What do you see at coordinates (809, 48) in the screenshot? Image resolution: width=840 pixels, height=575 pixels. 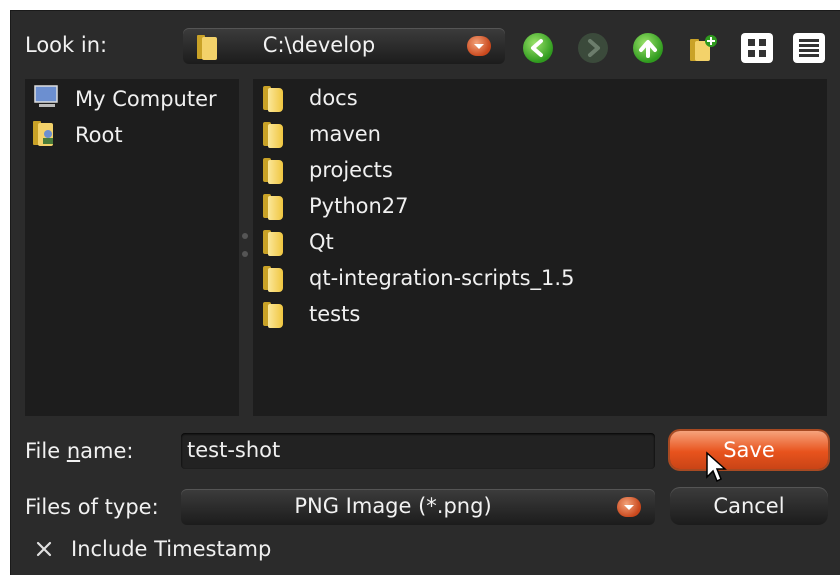 I see `detail-view-icon` at bounding box center [809, 48].